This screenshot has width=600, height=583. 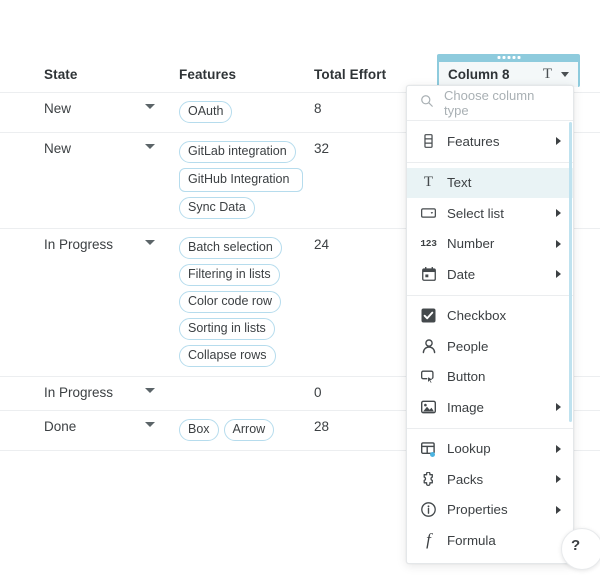 I want to click on menu-item-select-list: Select list, so click(x=490, y=213).